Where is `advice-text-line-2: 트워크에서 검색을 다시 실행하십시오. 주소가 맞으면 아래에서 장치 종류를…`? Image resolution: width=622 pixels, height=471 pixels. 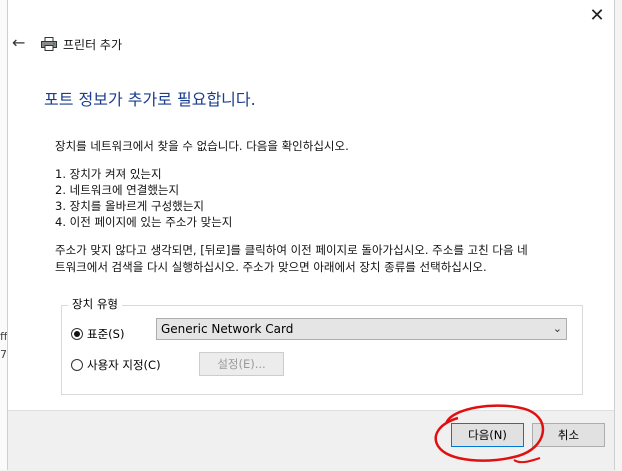
advice-text-line-2: 트워크에서 검색을 다시 실행하십시오. 주소가 맞으면 아래에서 장치 종류를… is located at coordinates (271, 267).